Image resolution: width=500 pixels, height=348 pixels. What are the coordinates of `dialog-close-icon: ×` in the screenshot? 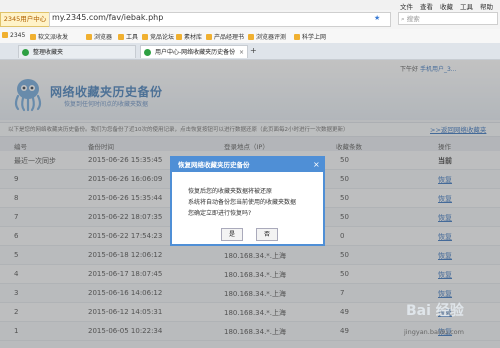 It's located at (316, 165).